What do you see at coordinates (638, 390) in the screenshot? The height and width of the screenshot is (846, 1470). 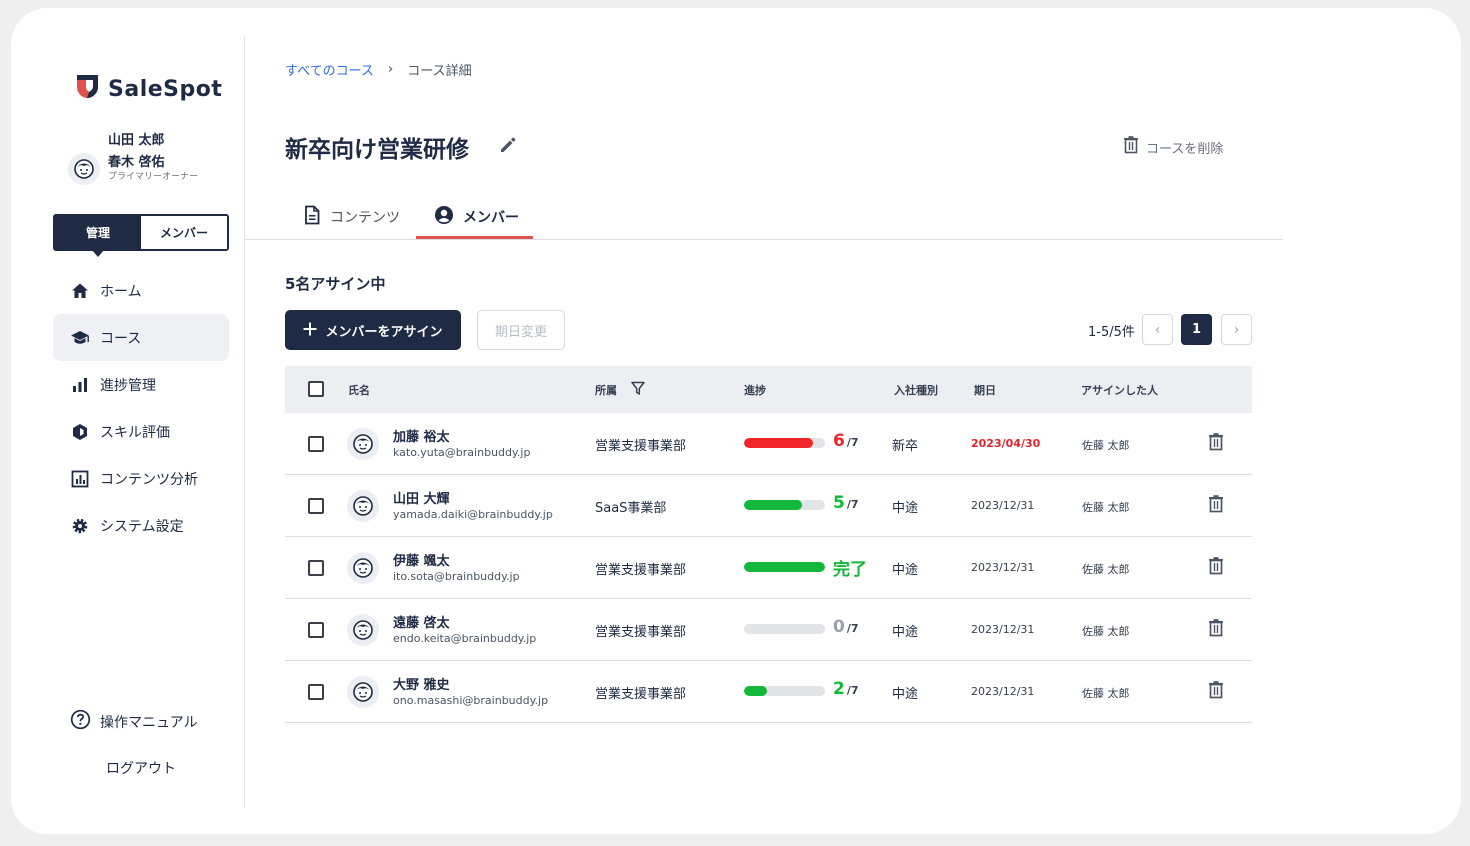 I see `filter-dept-button` at bounding box center [638, 390].